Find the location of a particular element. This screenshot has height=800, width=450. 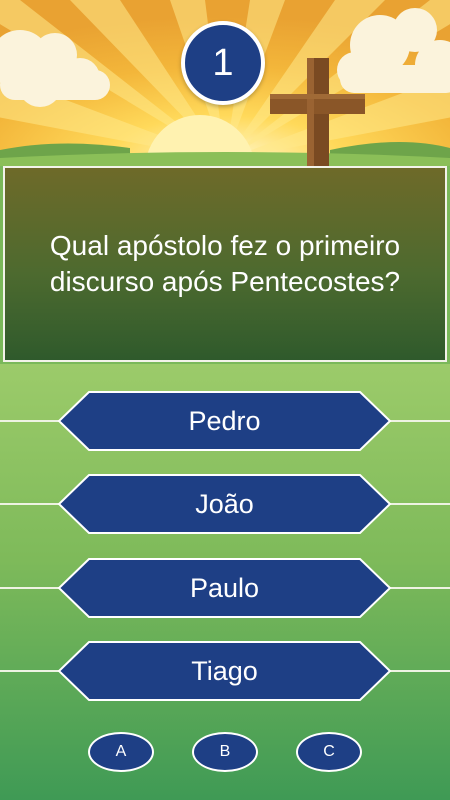

round-number-badge: 1 is located at coordinates (223, 63).